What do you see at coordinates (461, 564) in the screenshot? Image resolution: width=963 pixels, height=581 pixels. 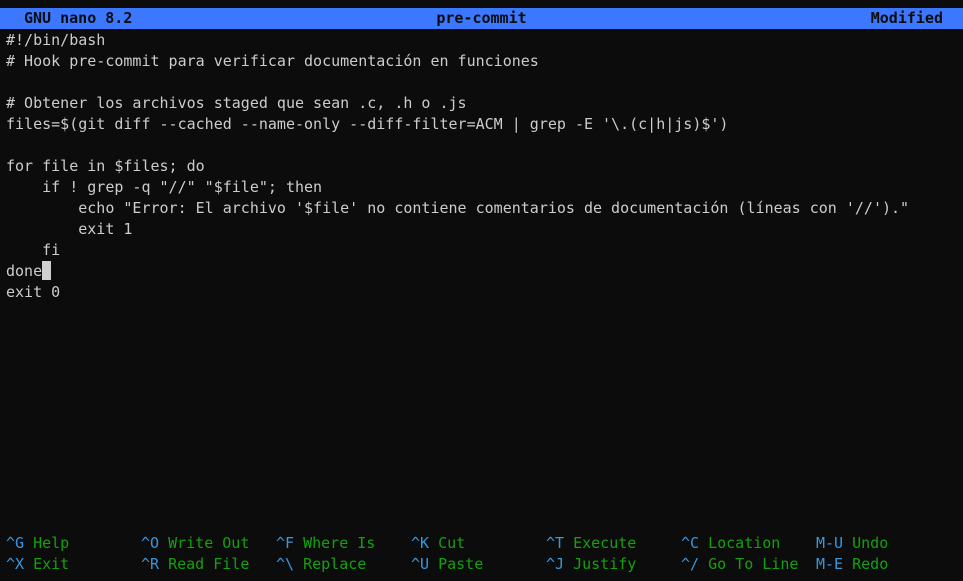 I see `shortcut-label: Paste` at bounding box center [461, 564].